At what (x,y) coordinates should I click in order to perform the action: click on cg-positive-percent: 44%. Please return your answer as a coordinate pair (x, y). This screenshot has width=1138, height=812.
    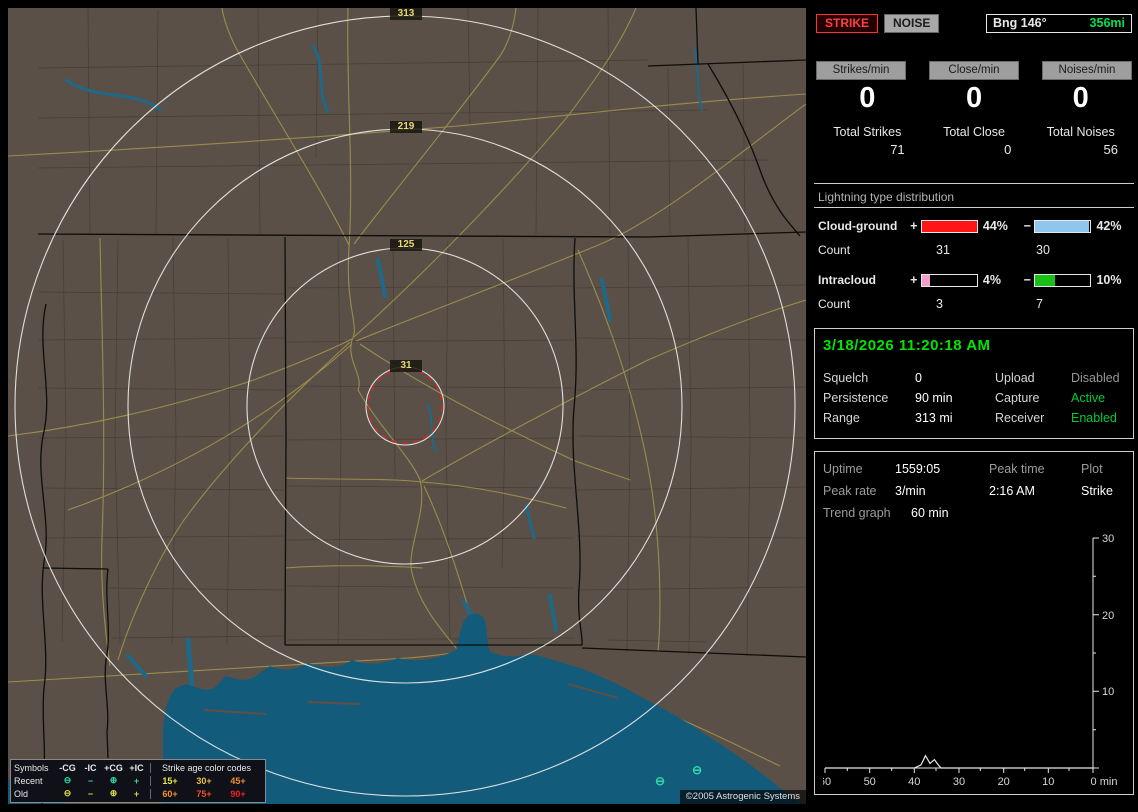
    Looking at the image, I should click on (995, 226).